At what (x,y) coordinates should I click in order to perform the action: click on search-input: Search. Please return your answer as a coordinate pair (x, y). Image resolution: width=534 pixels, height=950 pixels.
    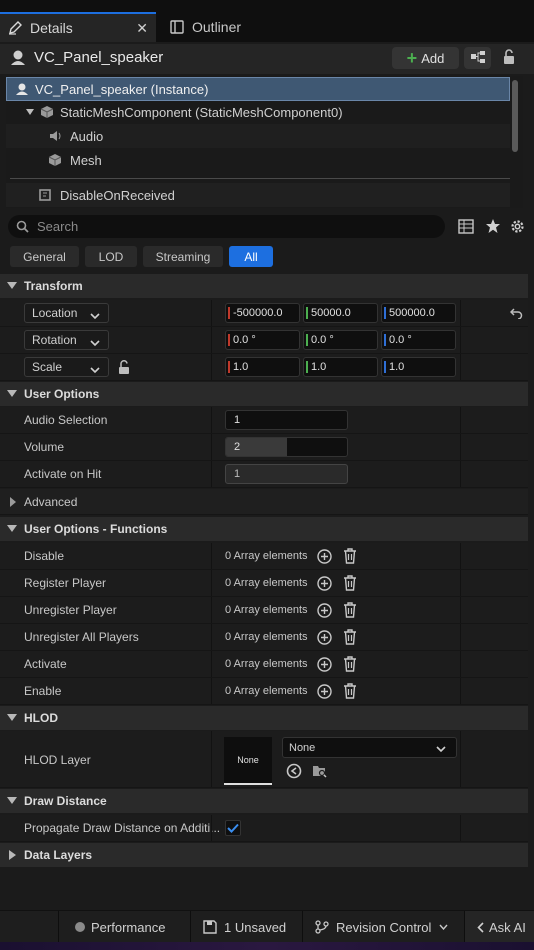
    Looking at the image, I should click on (226, 226).